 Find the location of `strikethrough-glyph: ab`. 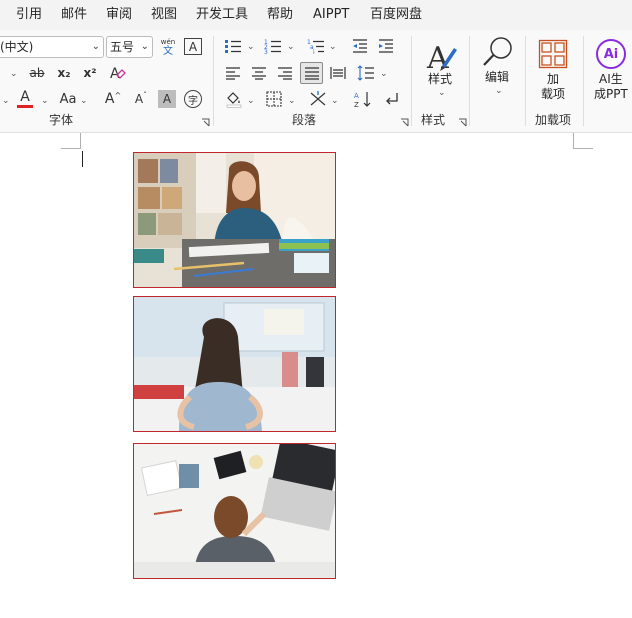

strikethrough-glyph: ab is located at coordinates (37, 73).